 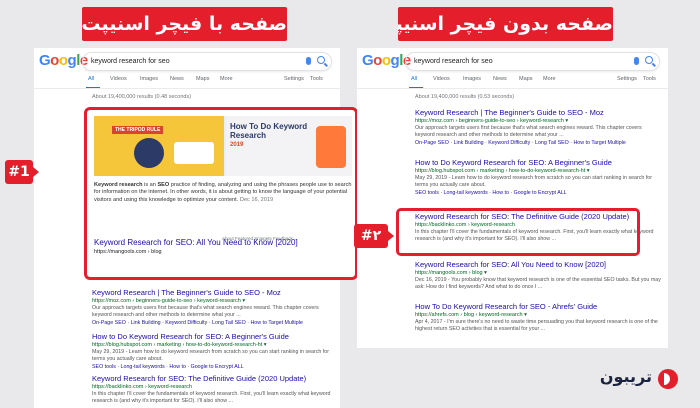 I want to click on person-illustration, so click(x=331, y=147).